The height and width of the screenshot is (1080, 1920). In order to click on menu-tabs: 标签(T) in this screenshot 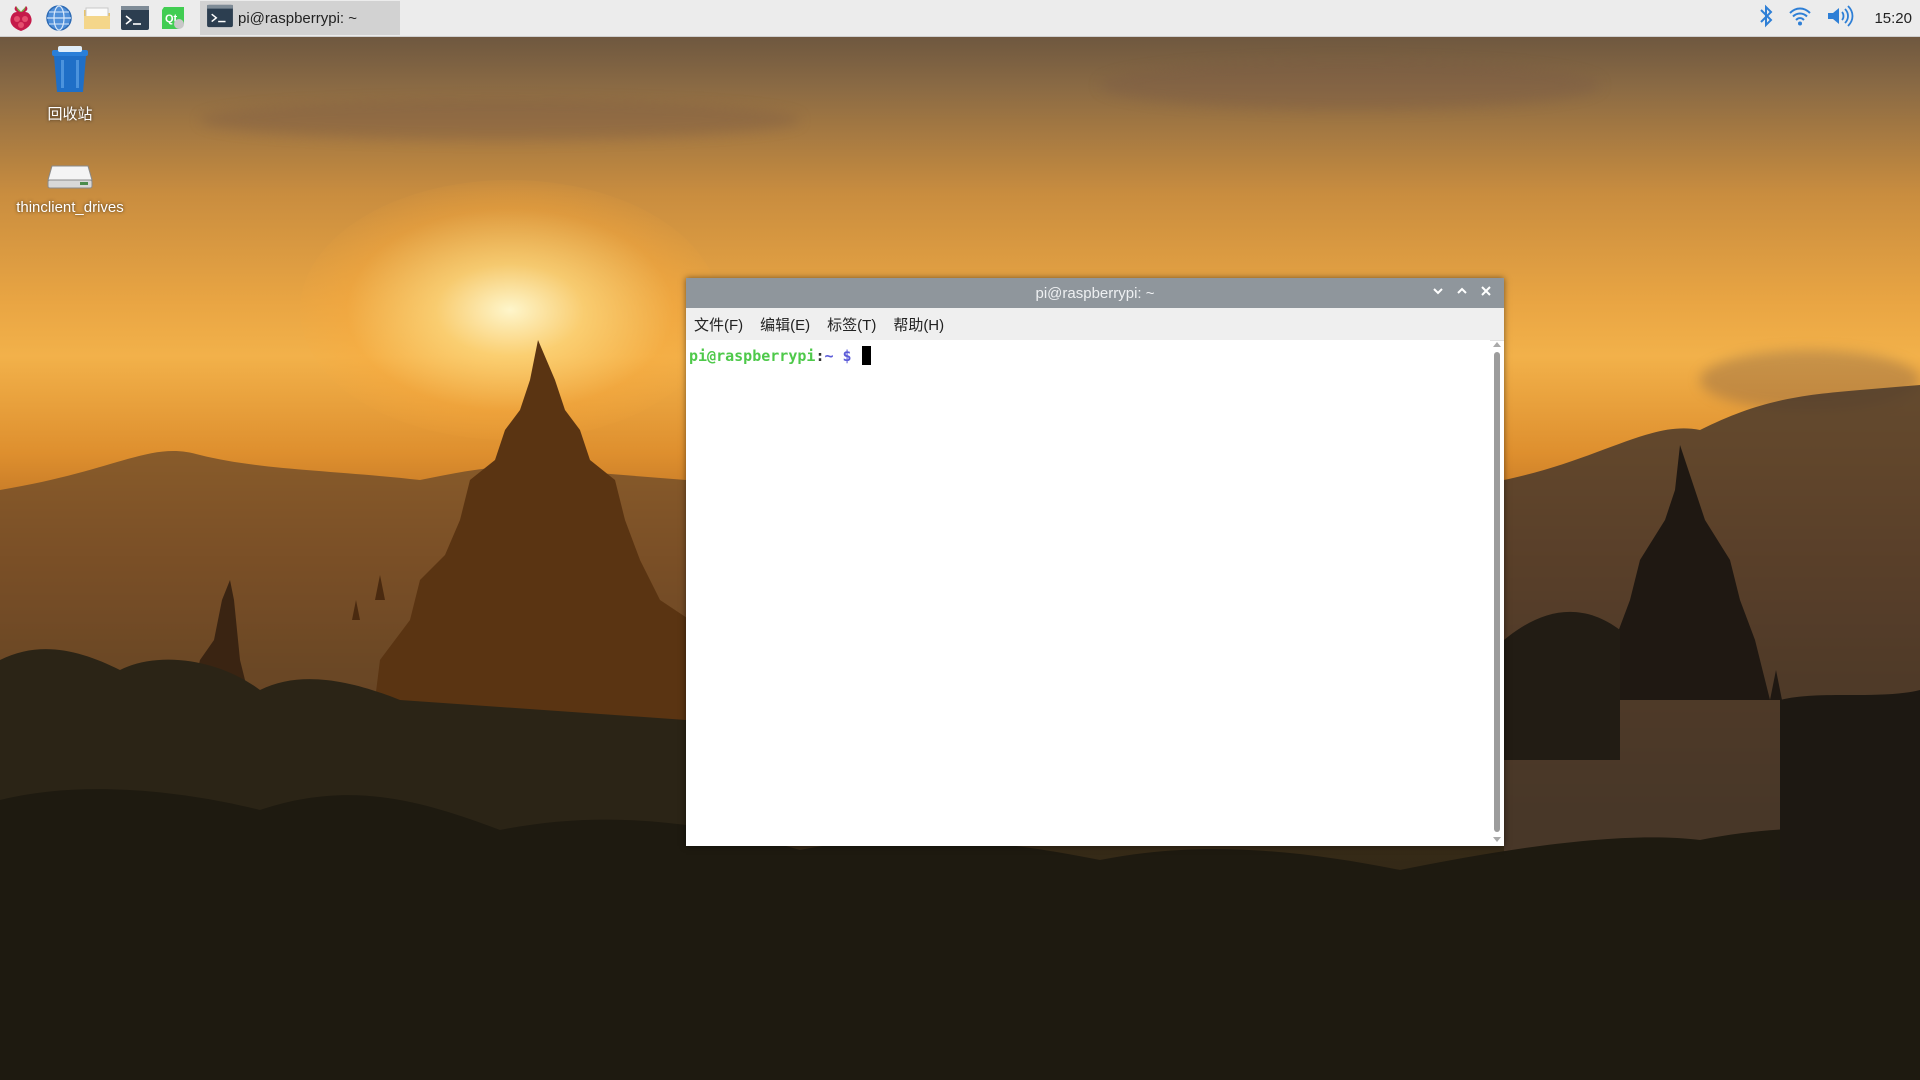, I will do `click(851, 324)`.